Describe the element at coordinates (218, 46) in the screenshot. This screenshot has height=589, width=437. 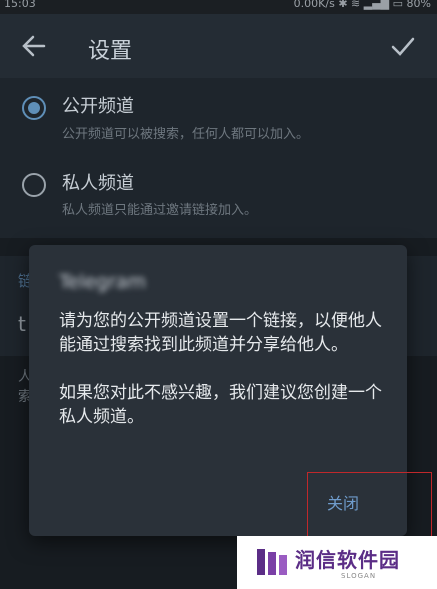
I see `app-bar: 设置` at that location.